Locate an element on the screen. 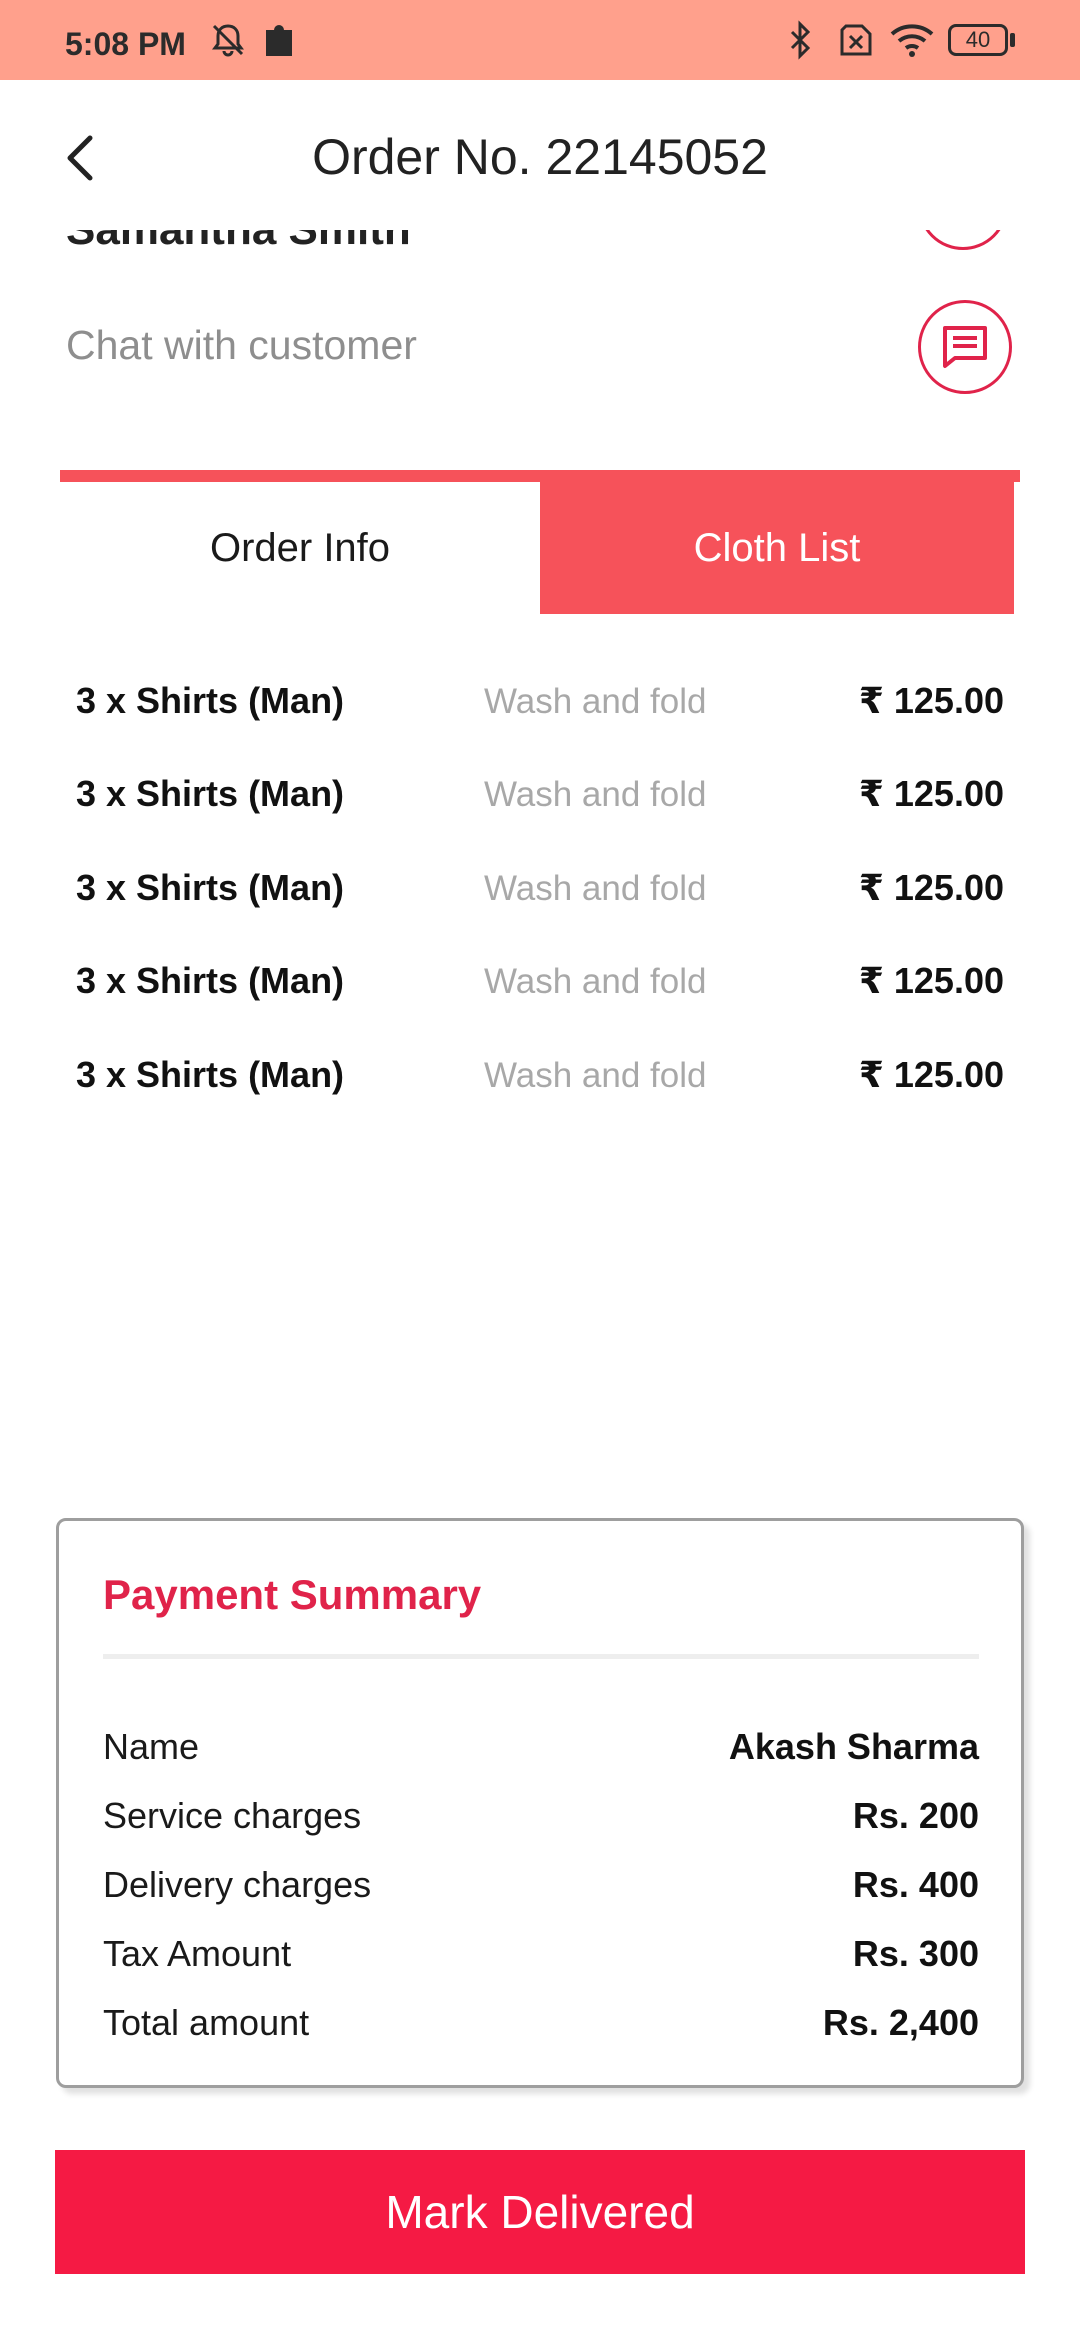  battery-icon: 40 is located at coordinates (982, 40).